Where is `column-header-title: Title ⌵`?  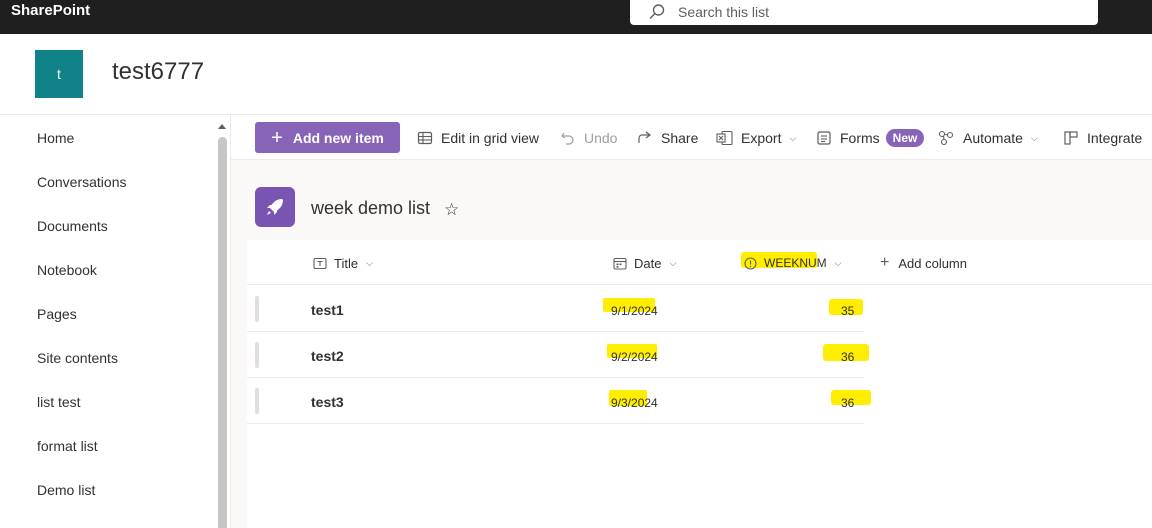
column-header-title: Title ⌵ is located at coordinates (343, 263).